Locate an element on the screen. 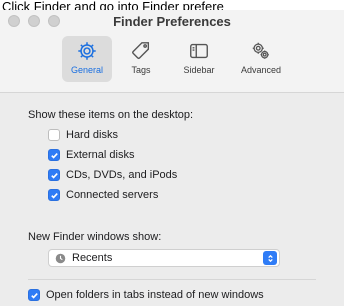 This screenshot has height=306, width=344. tab-label: Sidebar is located at coordinates (199, 70).